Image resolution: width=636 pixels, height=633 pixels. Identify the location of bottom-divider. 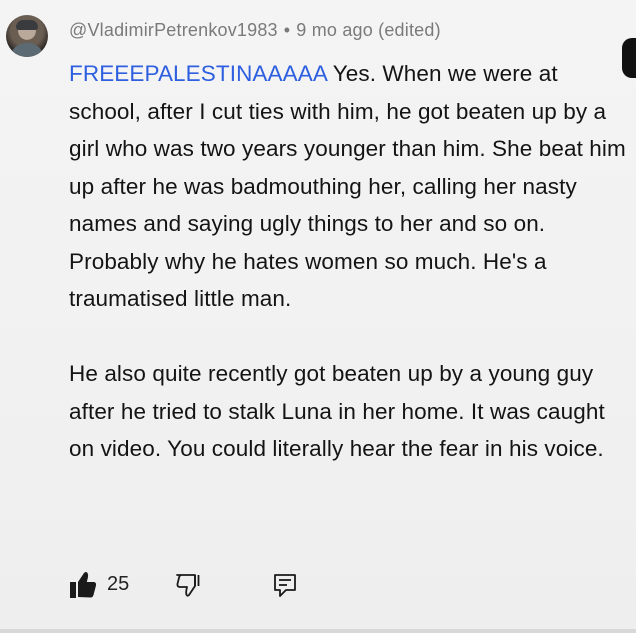
(318, 631).